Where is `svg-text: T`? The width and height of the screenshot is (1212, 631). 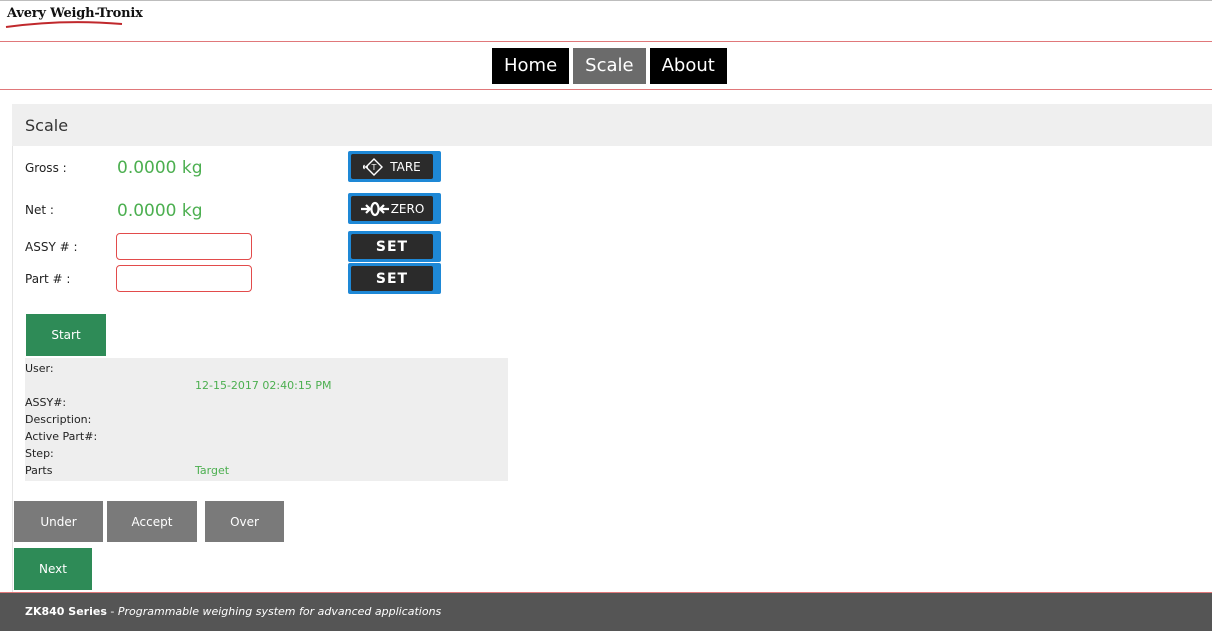 svg-text: T is located at coordinates (374, 167).